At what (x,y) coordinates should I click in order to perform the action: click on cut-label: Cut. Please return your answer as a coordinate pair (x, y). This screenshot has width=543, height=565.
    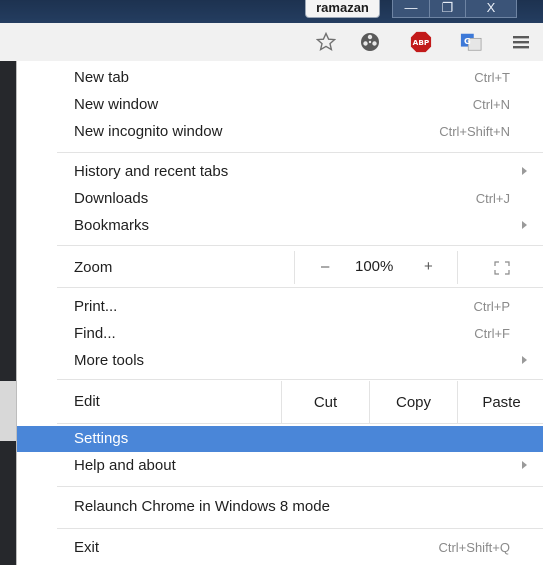
    Looking at the image, I should click on (325, 402).